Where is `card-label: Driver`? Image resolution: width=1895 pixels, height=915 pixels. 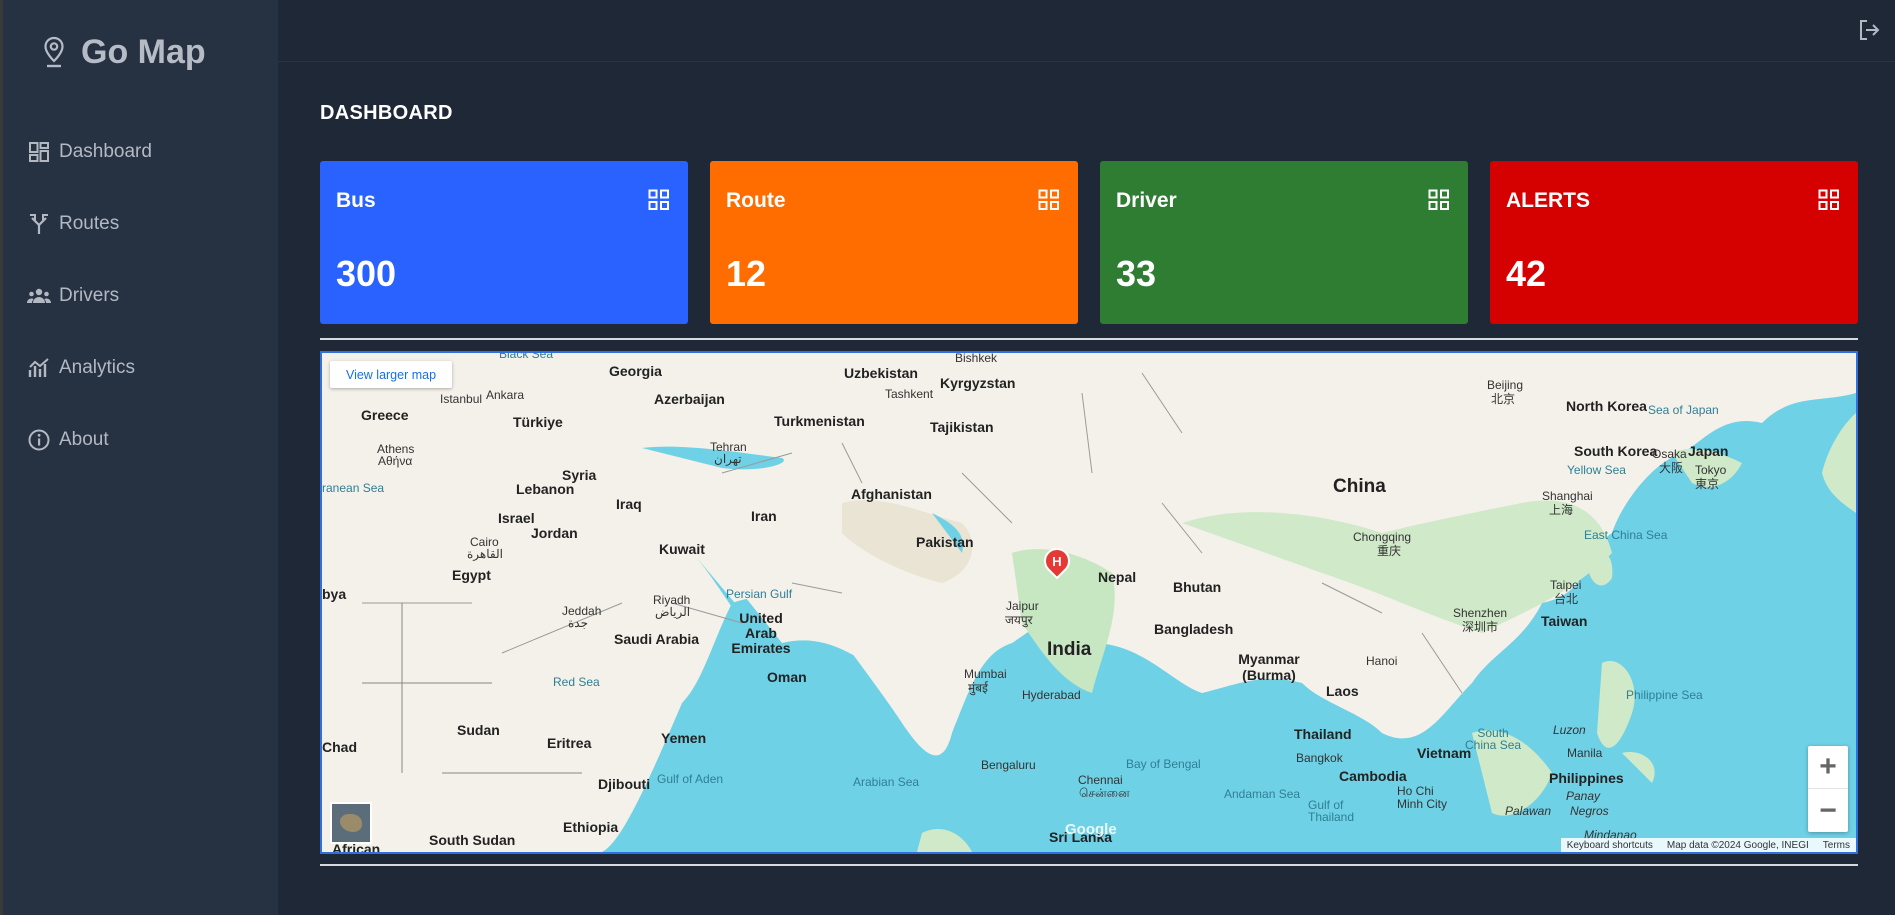 card-label: Driver is located at coordinates (1146, 200).